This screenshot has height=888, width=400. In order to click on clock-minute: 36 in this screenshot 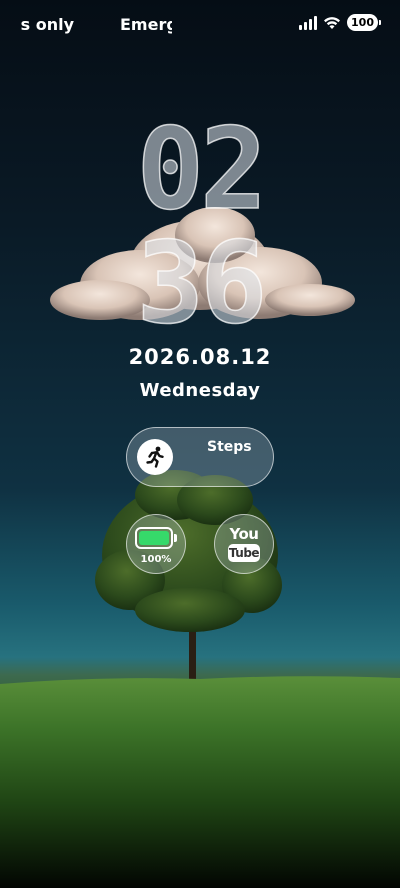, I will do `click(202, 284)`.